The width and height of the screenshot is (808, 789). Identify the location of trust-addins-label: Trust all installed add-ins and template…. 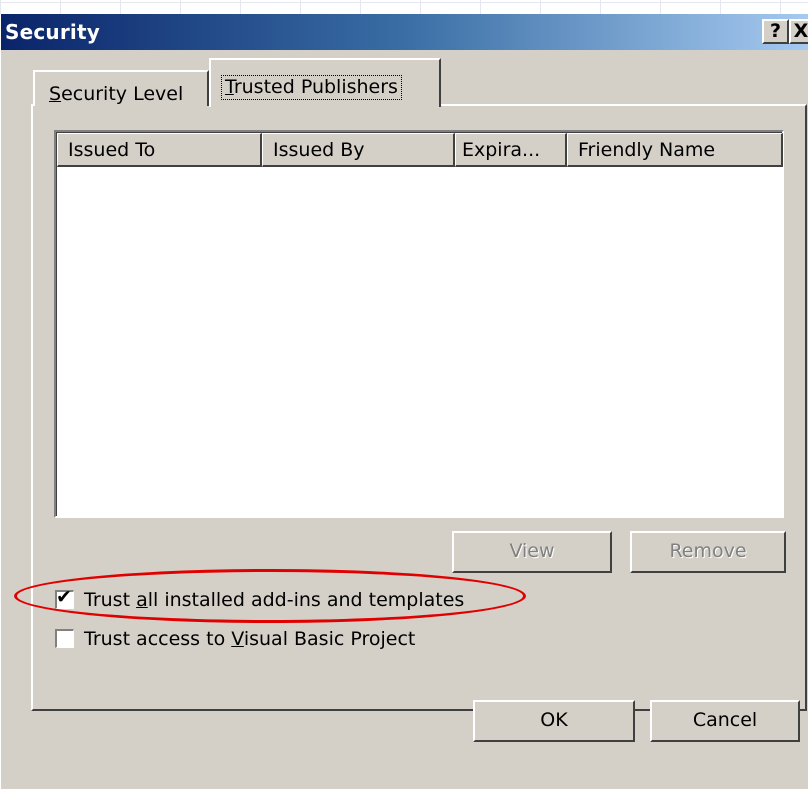
(274, 600).